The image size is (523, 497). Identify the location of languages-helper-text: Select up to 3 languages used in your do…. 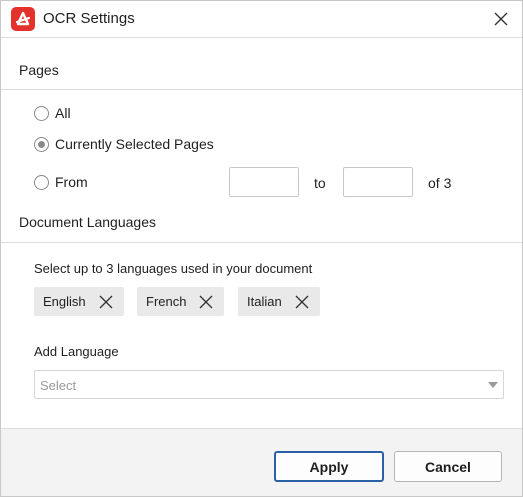
(173, 268).